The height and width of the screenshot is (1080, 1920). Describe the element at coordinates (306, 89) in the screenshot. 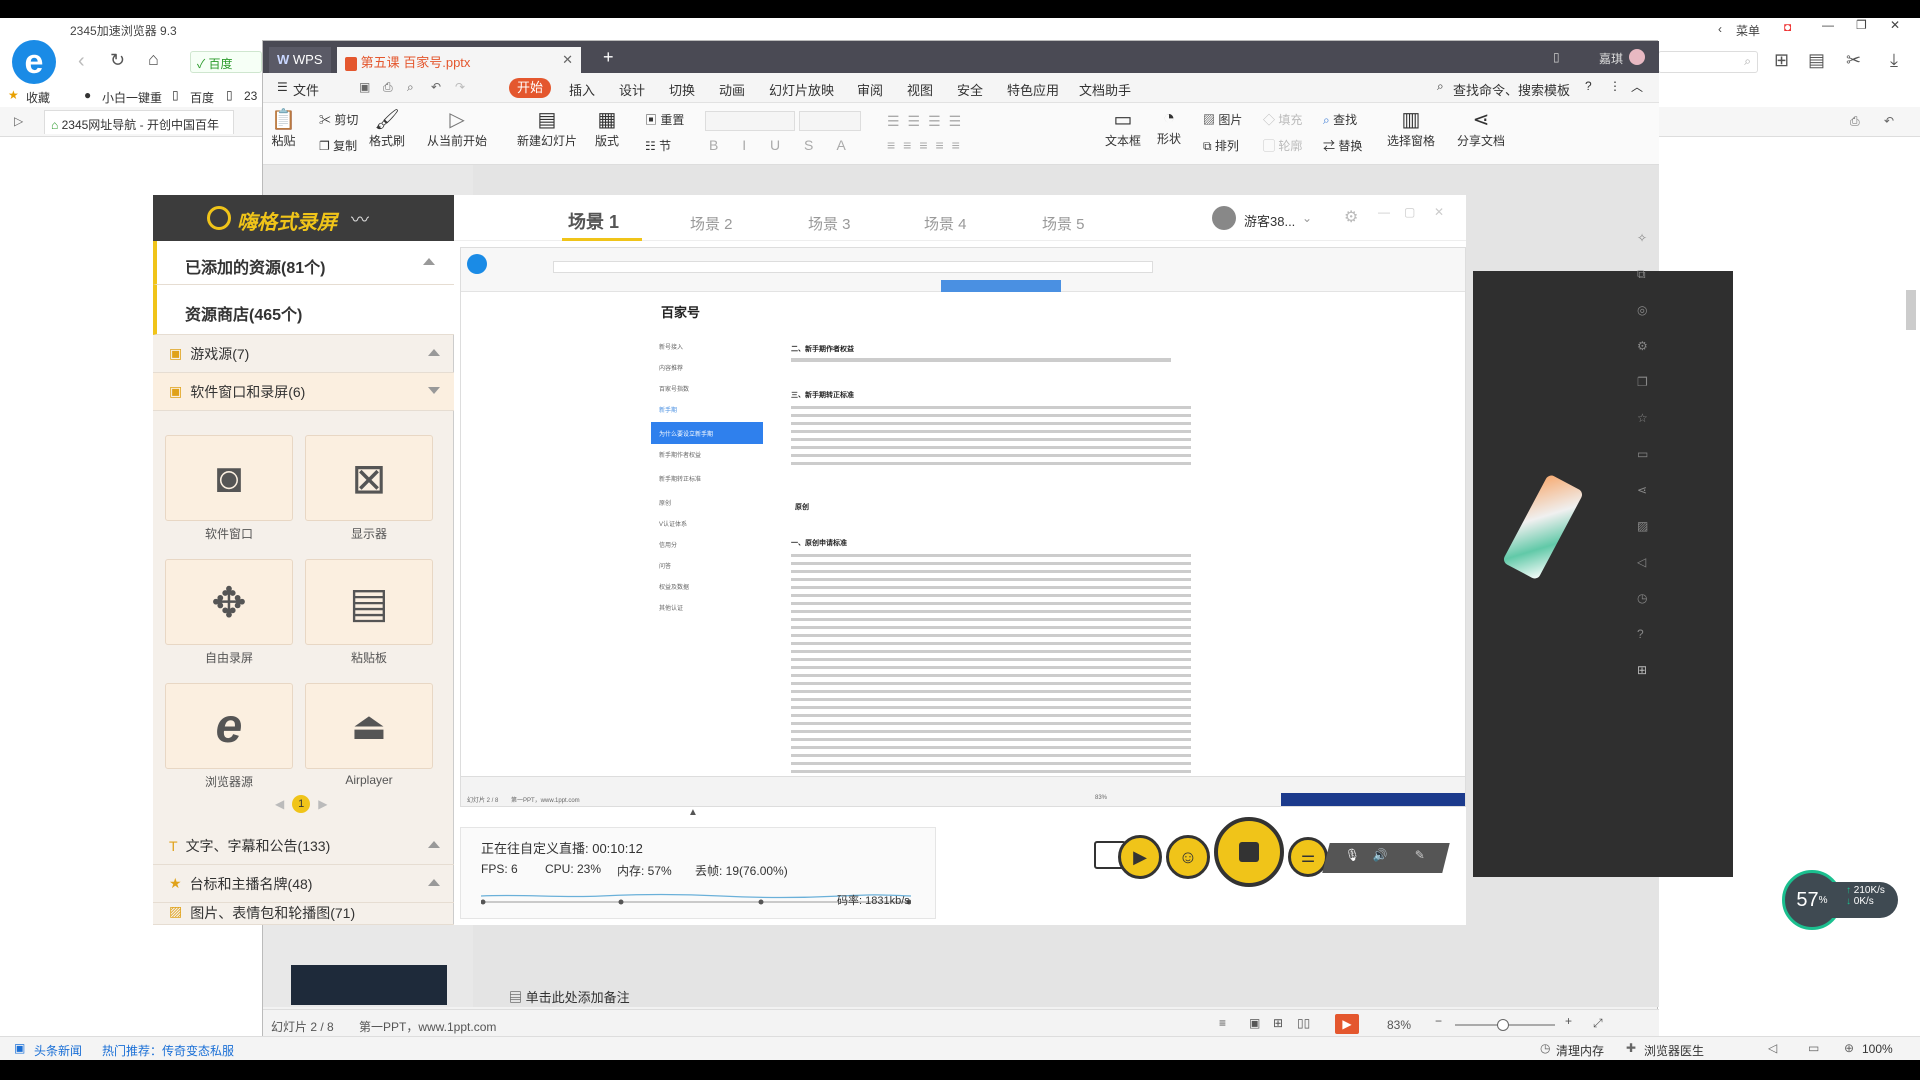

I see `menu-file: 文件` at that location.